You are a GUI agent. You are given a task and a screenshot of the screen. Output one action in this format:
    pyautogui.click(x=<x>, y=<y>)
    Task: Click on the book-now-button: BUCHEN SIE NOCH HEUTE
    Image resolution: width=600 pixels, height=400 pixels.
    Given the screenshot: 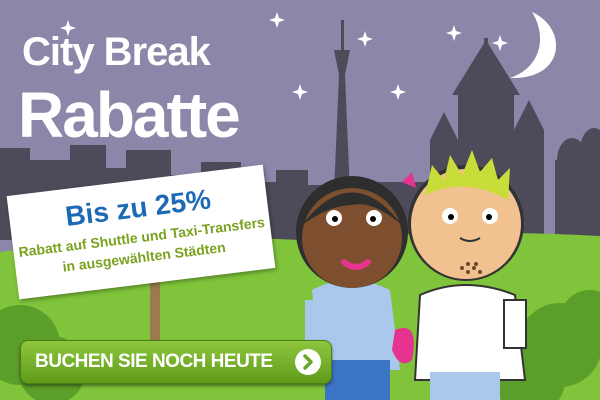 What is the action you would take?
    pyautogui.click(x=176, y=362)
    